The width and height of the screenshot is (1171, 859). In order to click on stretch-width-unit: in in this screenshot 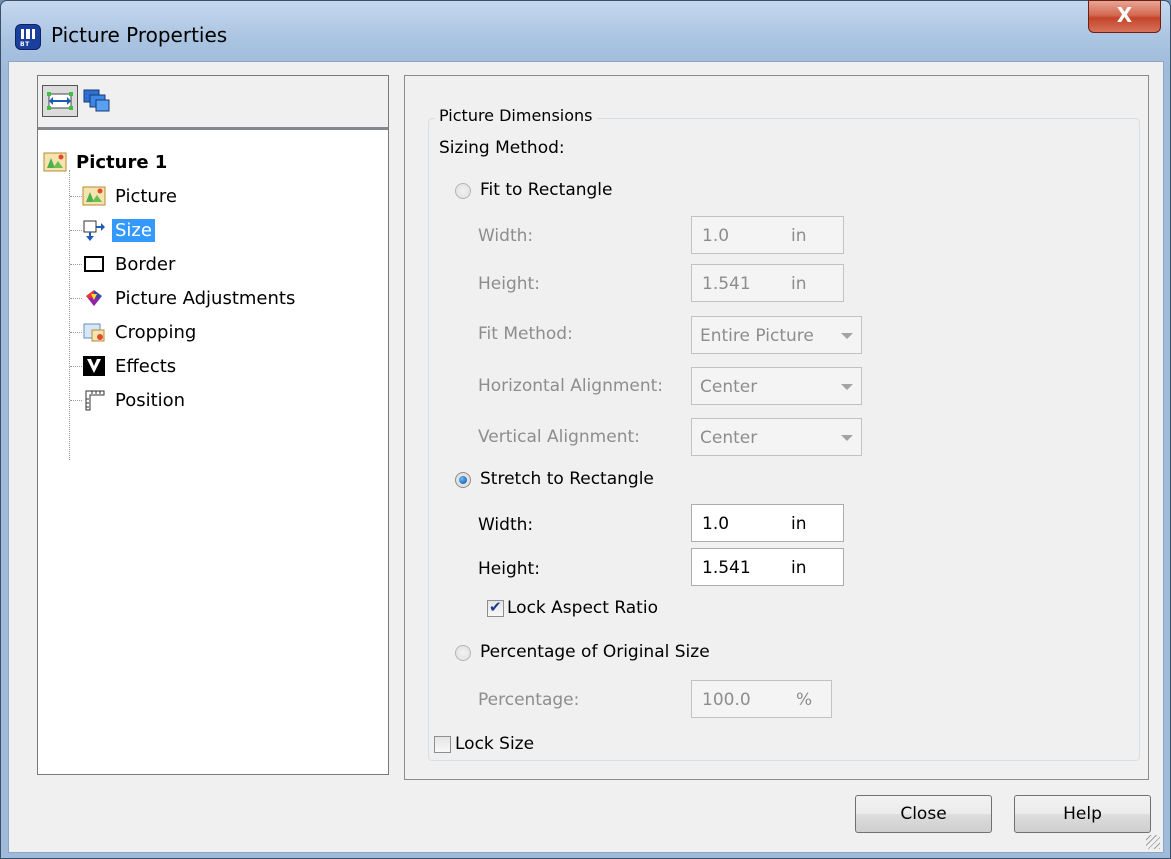, I will do `click(799, 524)`.